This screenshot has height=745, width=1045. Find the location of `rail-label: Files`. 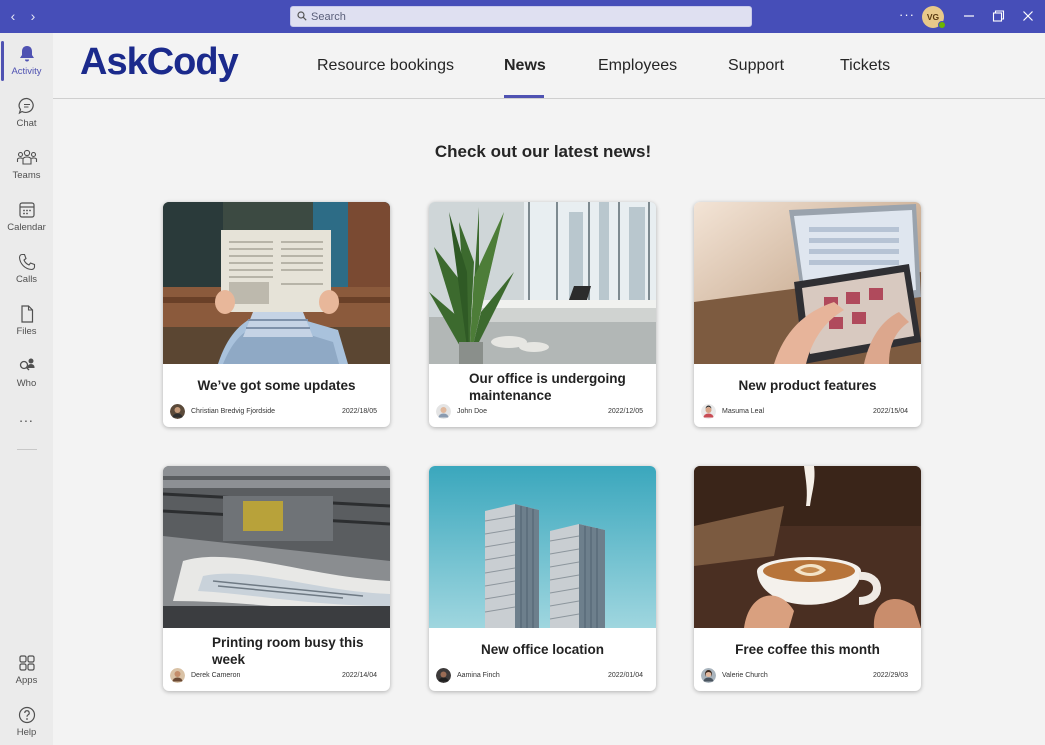

rail-label: Files is located at coordinates (26, 331).